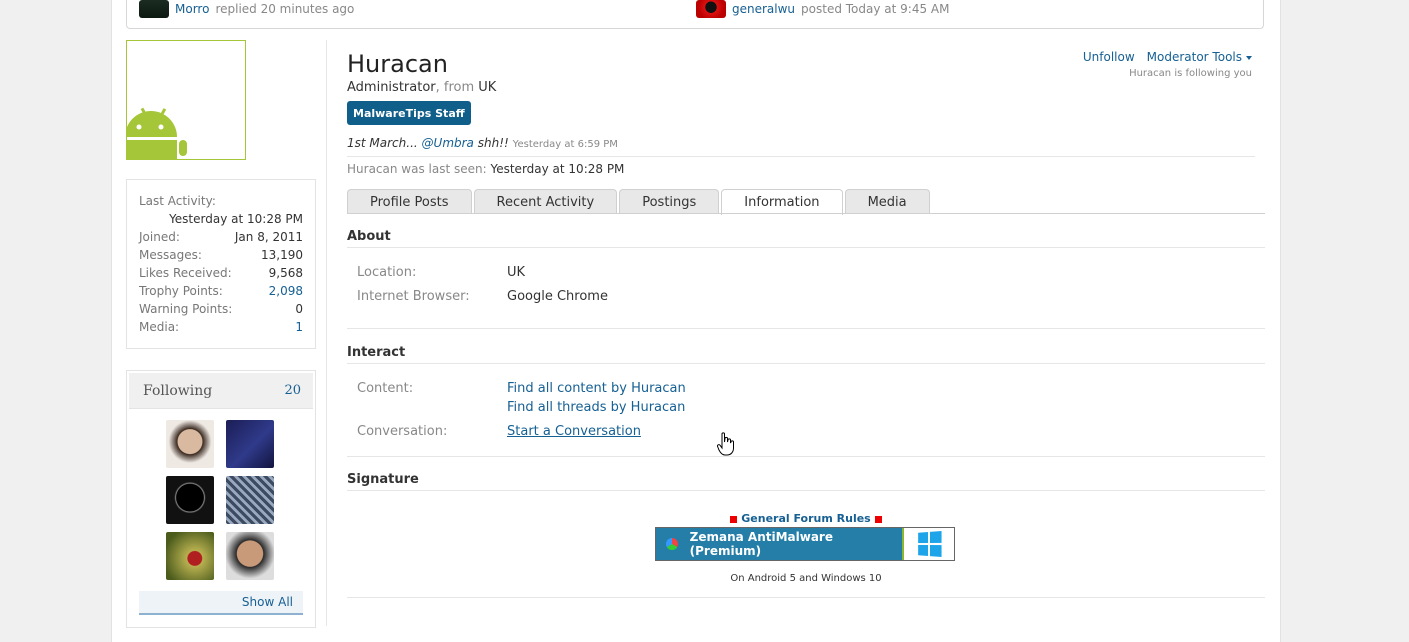  Describe the element at coordinates (282, 255) in the screenshot. I see `stat-value: 13,190` at that location.